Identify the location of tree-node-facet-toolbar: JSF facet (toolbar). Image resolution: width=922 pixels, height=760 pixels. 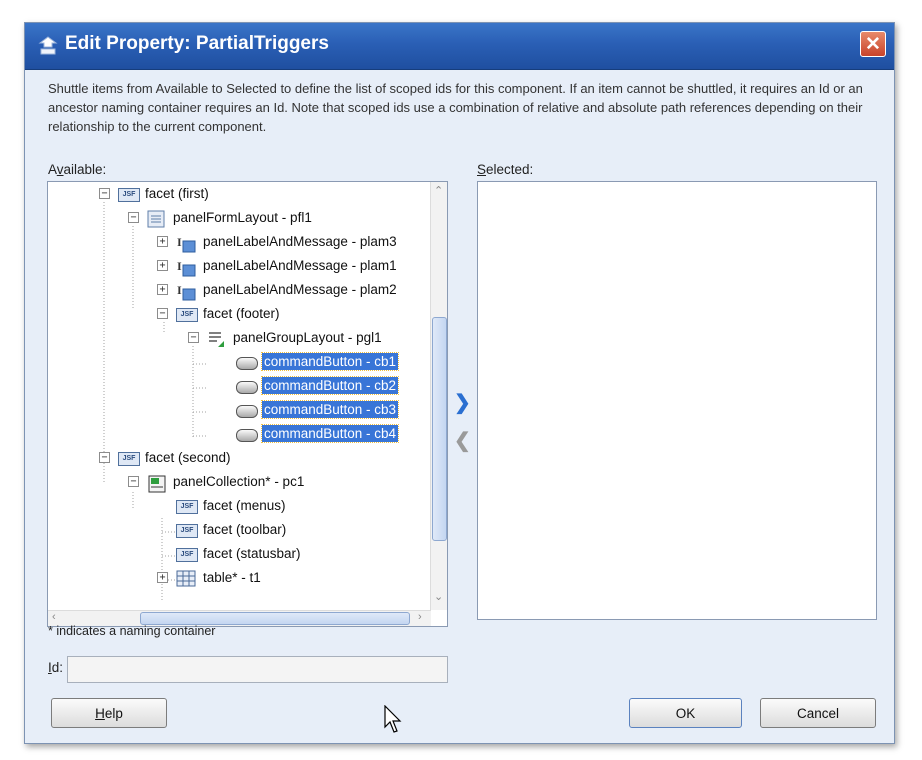
(238, 530).